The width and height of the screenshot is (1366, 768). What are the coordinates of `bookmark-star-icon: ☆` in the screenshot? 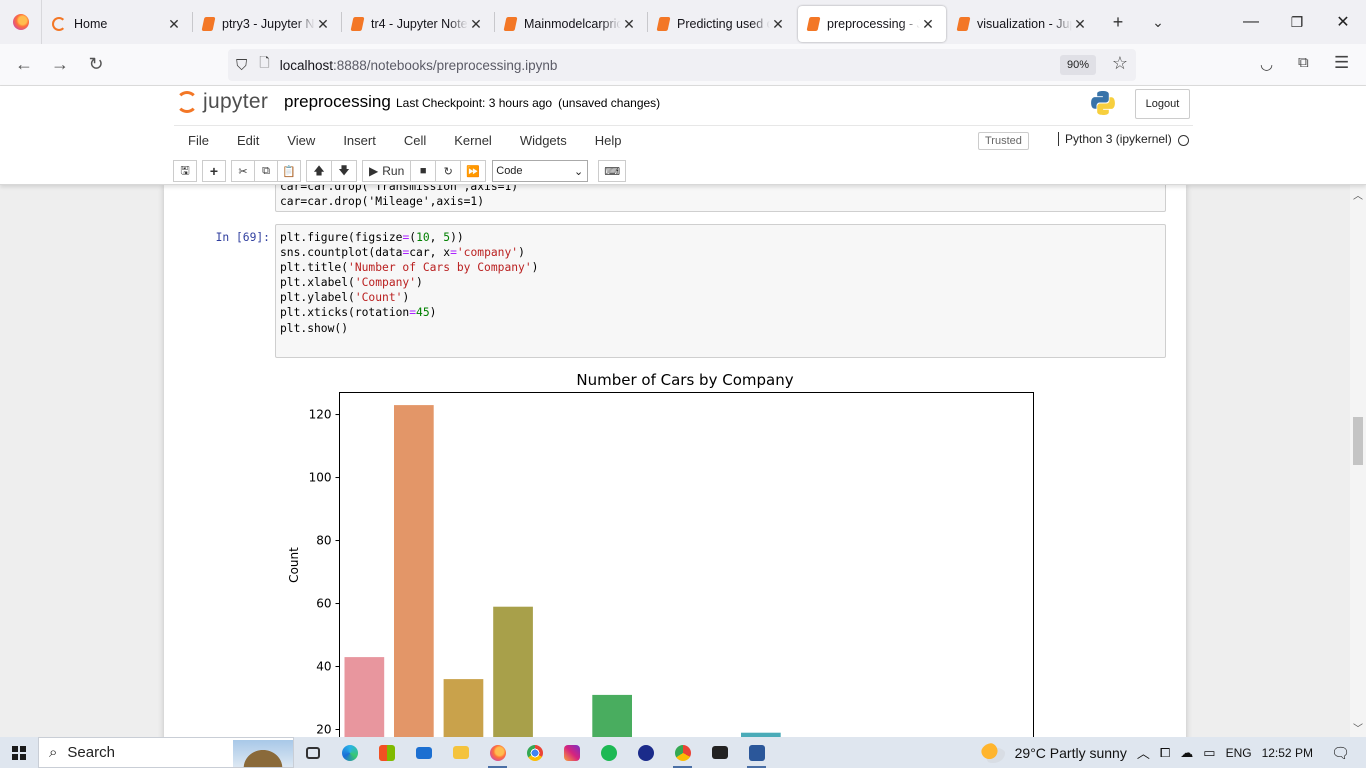 It's located at (1120, 63).